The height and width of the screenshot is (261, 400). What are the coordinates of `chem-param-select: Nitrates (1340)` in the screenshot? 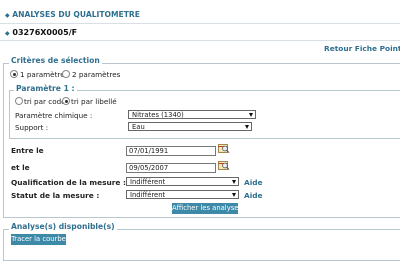 It's located at (192, 114).